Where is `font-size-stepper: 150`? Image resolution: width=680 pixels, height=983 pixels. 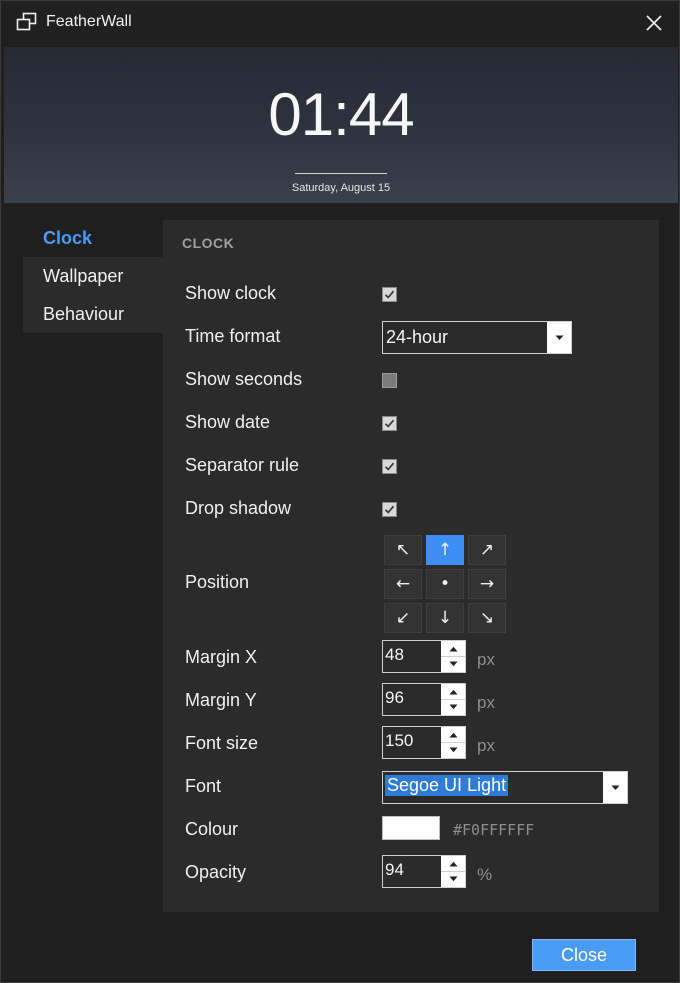 font-size-stepper: 150 is located at coordinates (424, 742).